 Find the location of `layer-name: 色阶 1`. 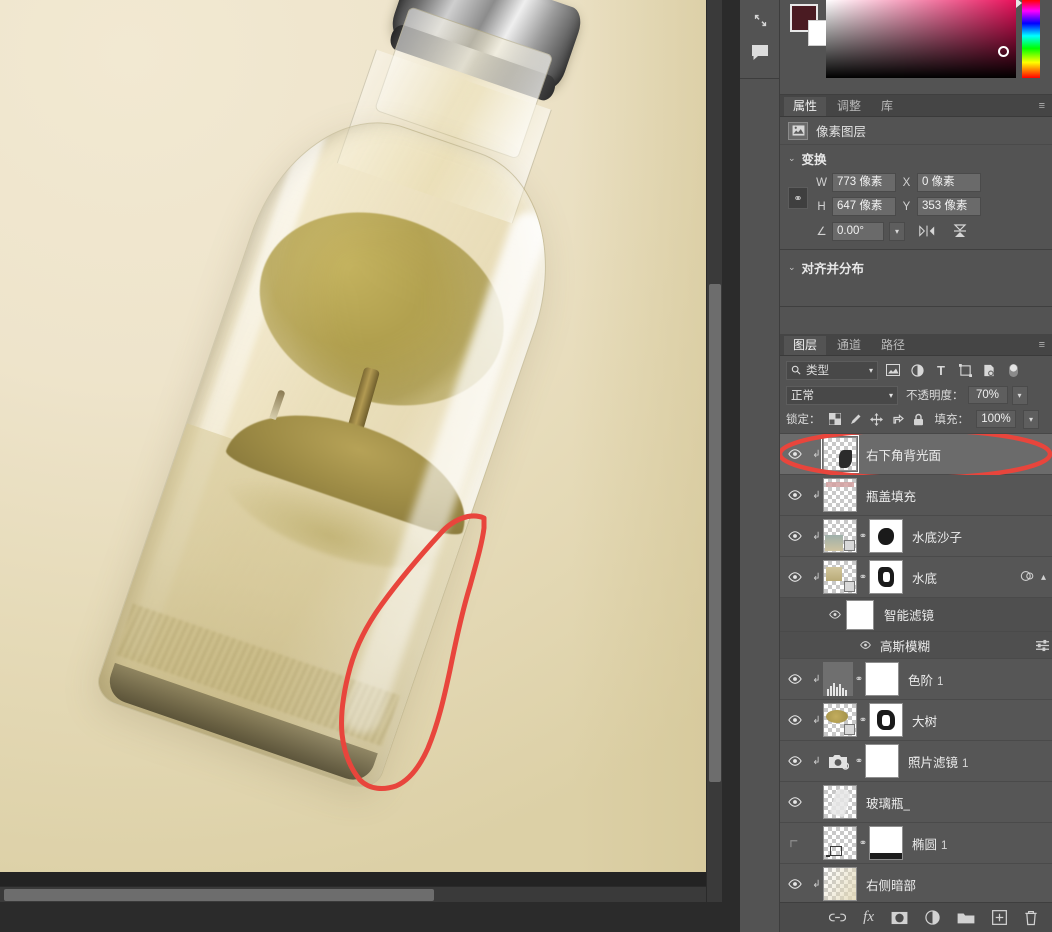

layer-name: 色阶 1 is located at coordinates (925, 679).